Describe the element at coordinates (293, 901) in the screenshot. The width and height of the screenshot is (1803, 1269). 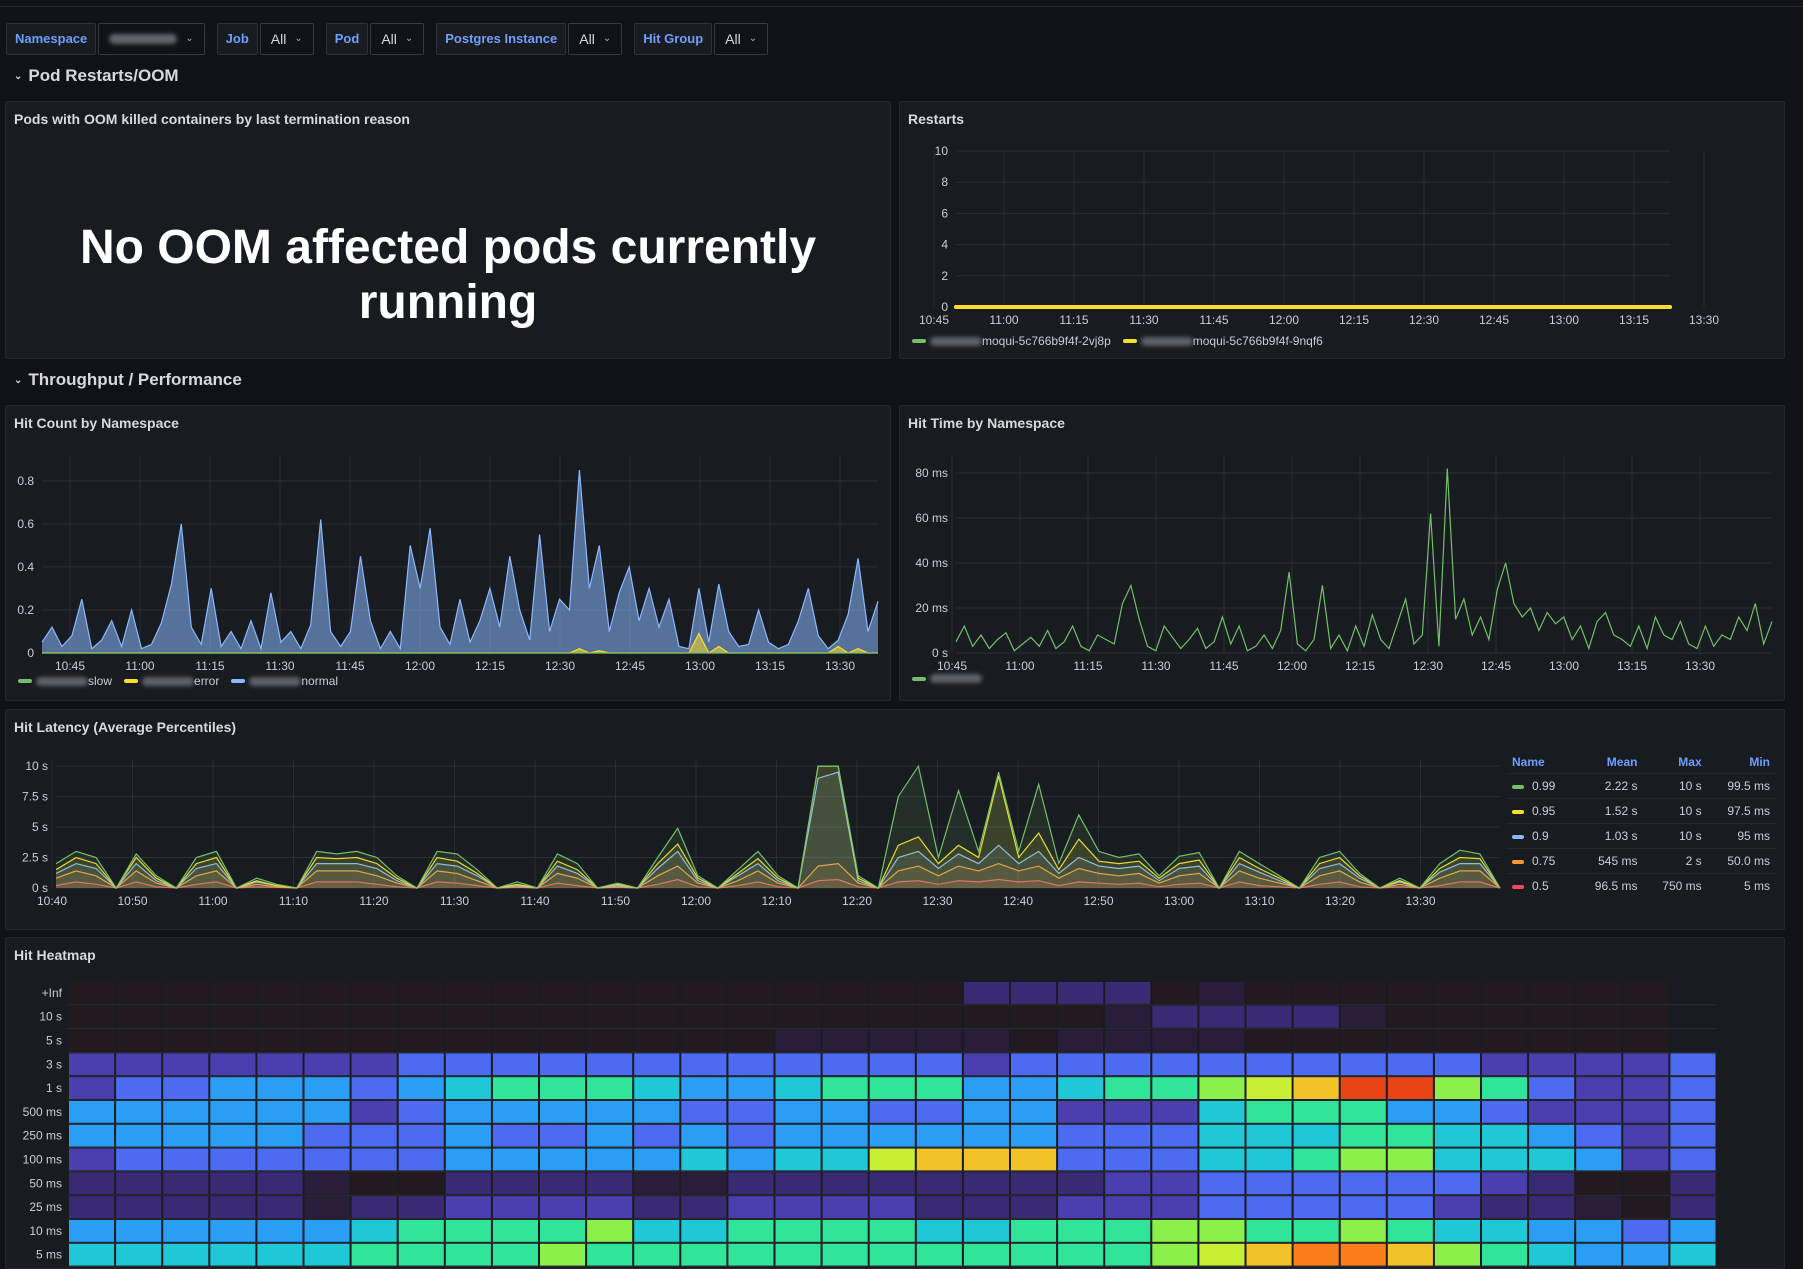
I see `x-tick-label: 11:10` at that location.